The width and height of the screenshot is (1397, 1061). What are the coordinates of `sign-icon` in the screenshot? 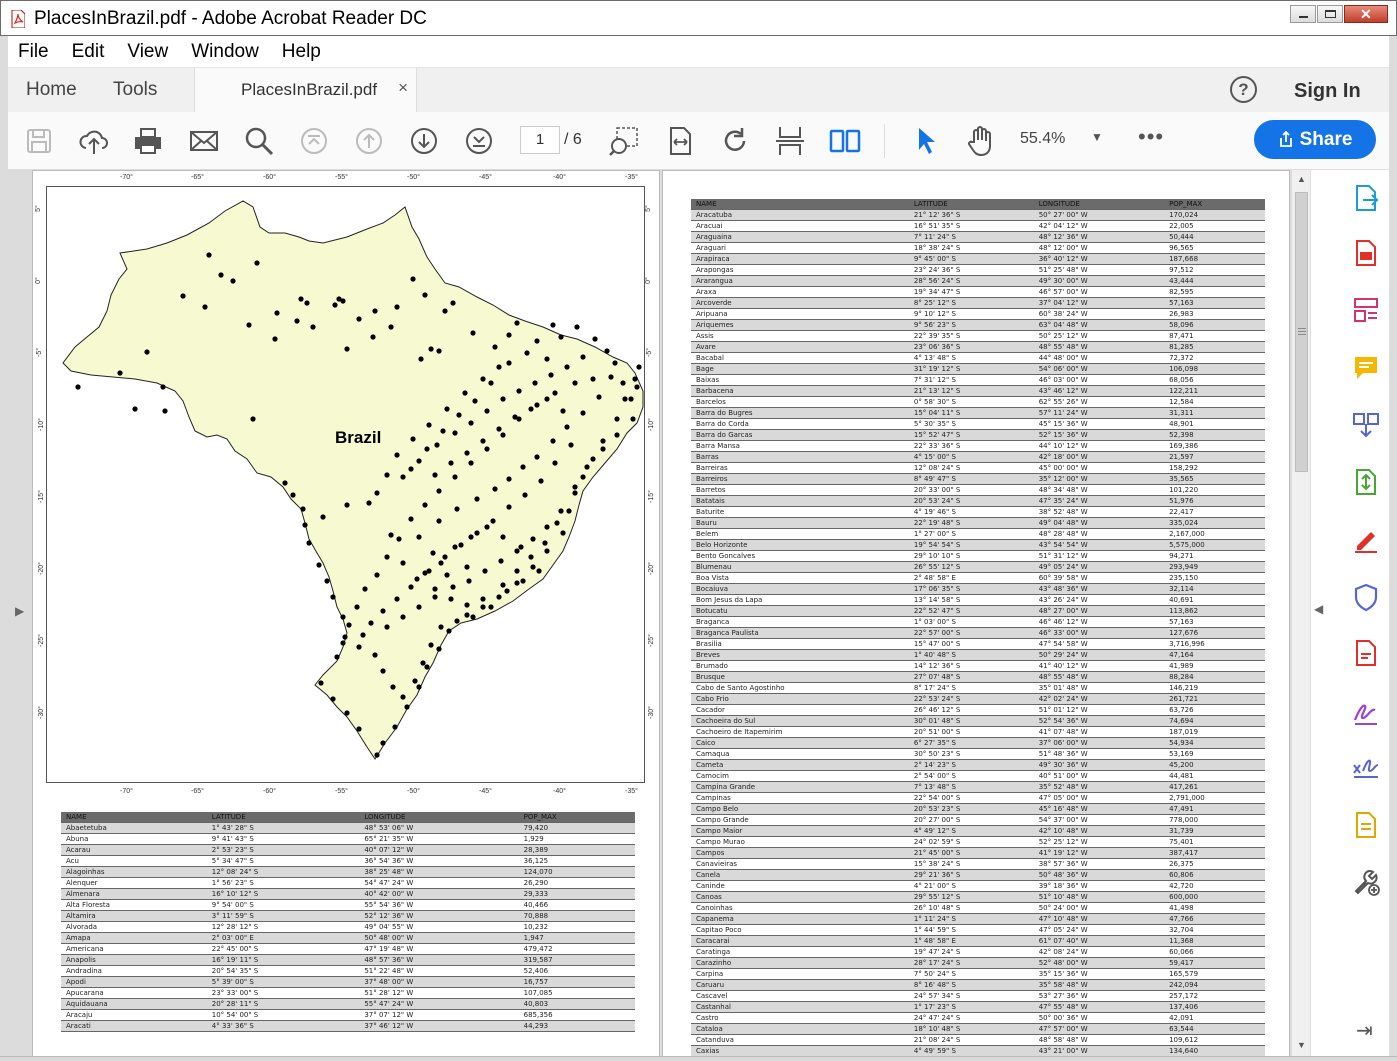 It's located at (1366, 711).